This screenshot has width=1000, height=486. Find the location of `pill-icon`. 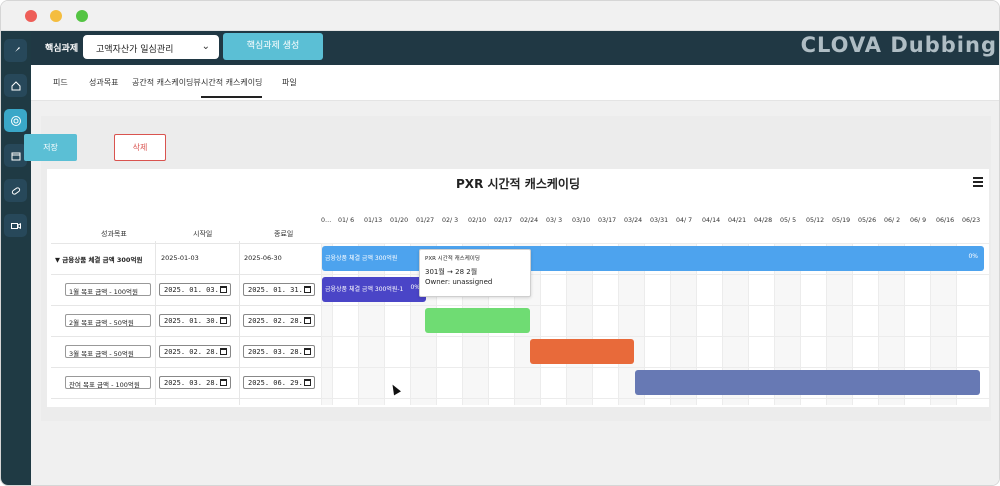

pill-icon is located at coordinates (15, 190).